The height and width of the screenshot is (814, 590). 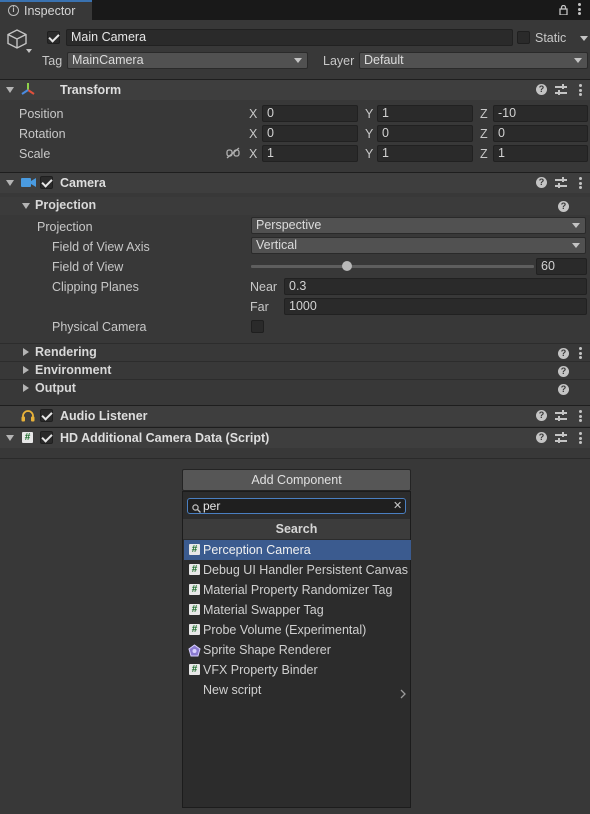 What do you see at coordinates (295, 415) in the screenshot?
I see `audio-listener-header: Audio Listener ?` at bounding box center [295, 415].